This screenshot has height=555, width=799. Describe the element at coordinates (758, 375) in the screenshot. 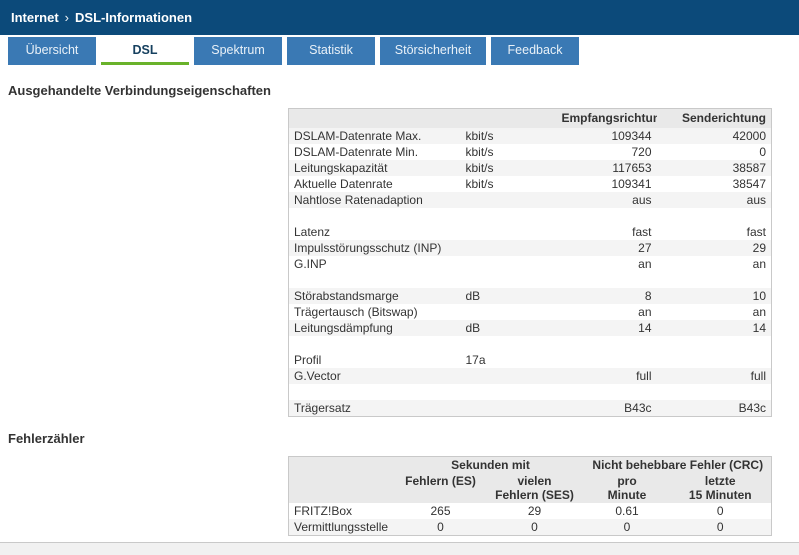

I see `row-value-upstream: full` at that location.